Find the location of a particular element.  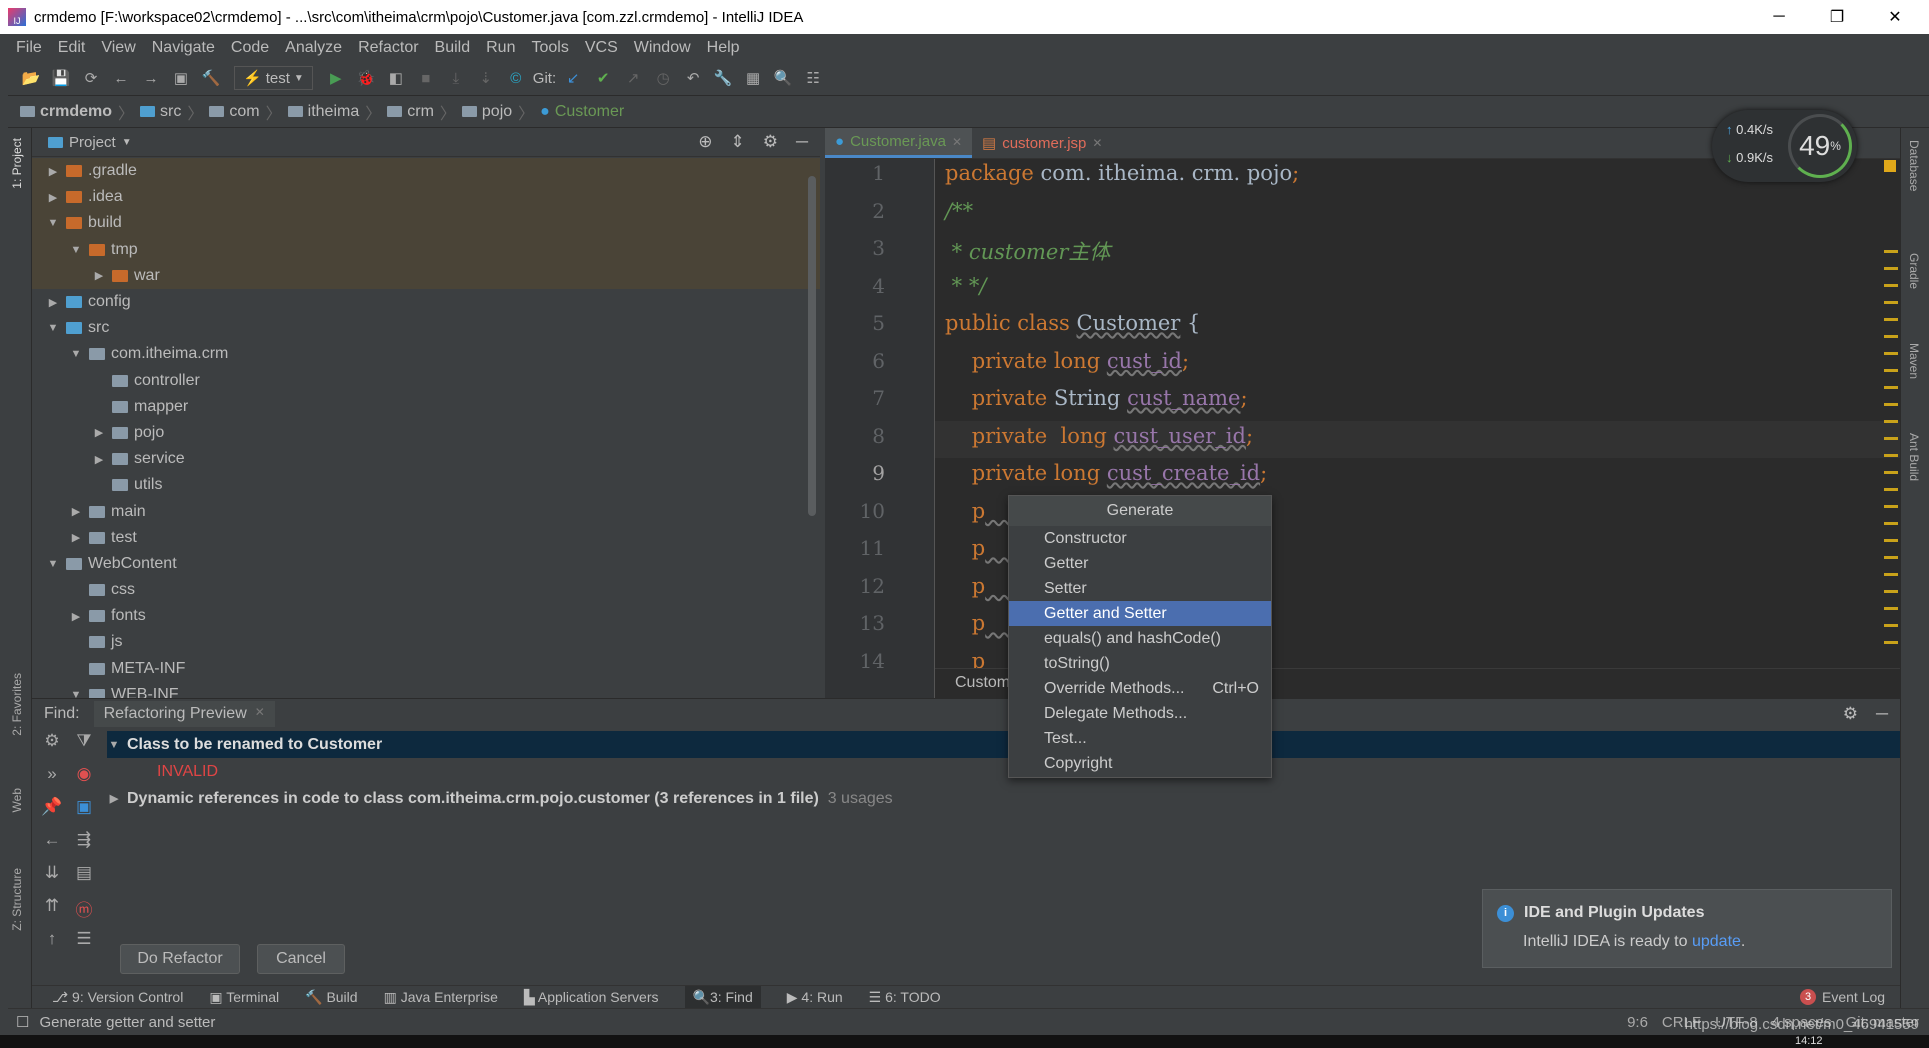

tree-item-fonts: ▶ fonts is located at coordinates (426, 616).